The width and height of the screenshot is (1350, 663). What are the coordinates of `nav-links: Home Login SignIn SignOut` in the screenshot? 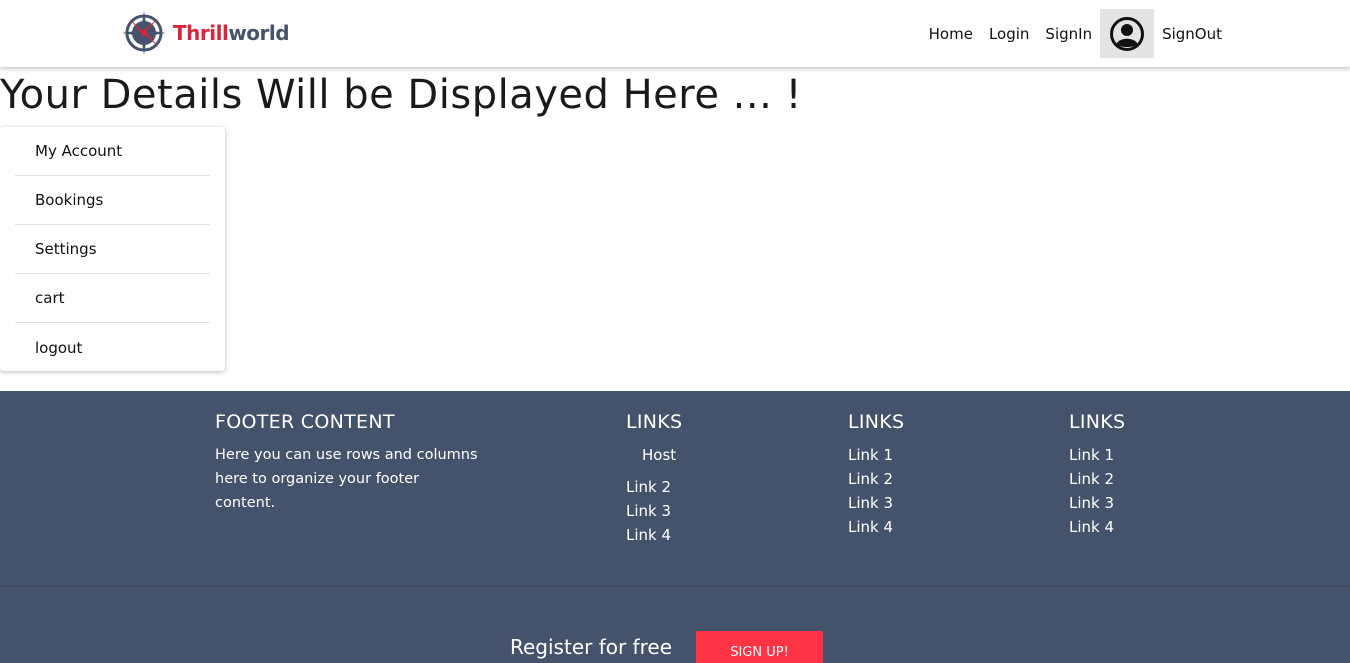 It's located at (1067, 33).